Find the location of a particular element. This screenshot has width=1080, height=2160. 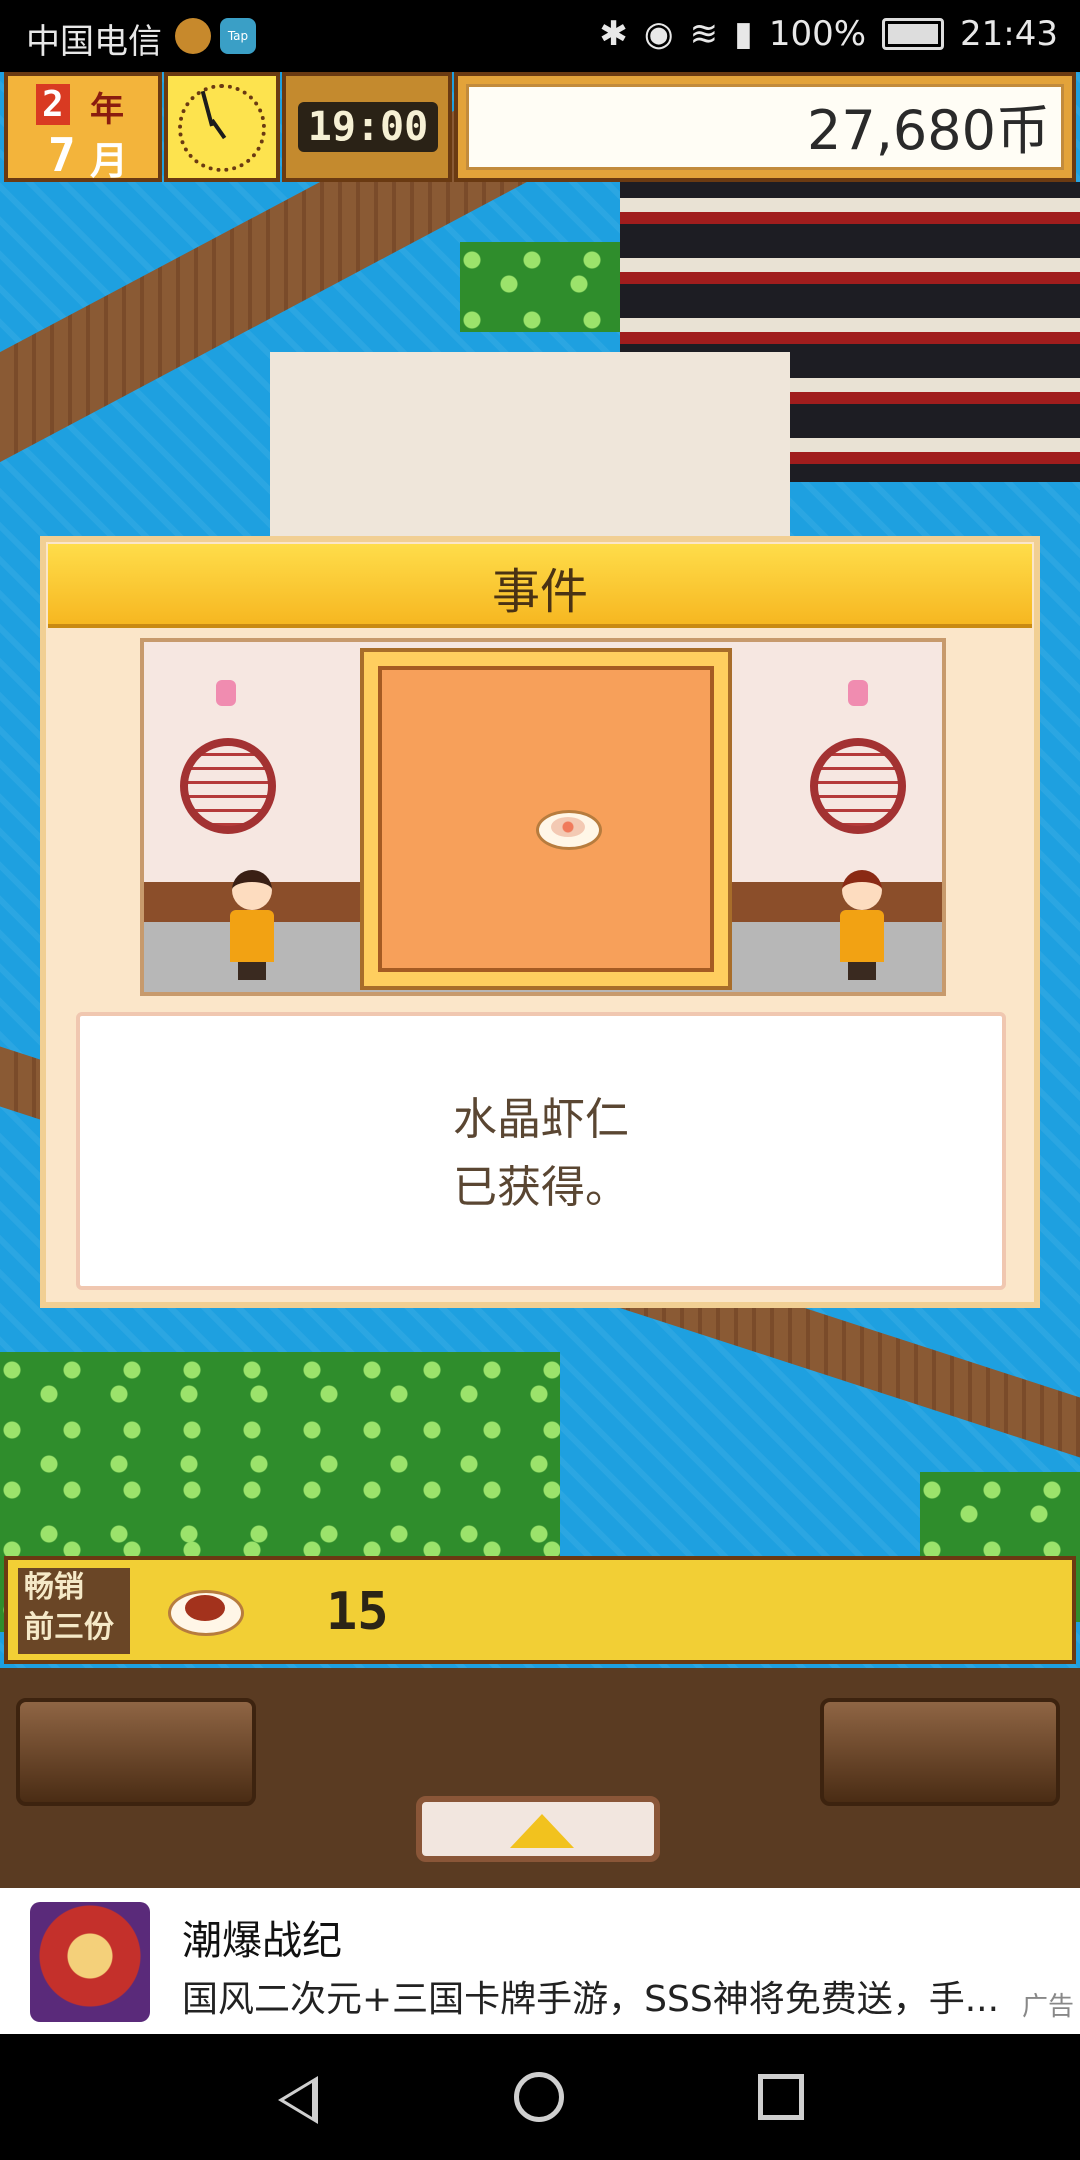

event-scene-illustration is located at coordinates (543, 817).